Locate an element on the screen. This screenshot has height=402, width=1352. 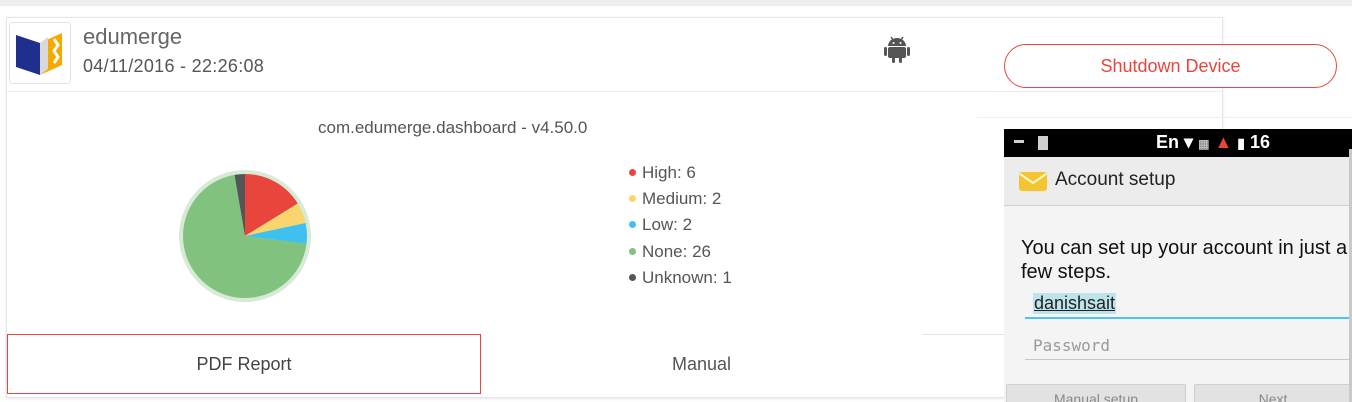
scan-date: 04/11/2016 - 22:26:08 is located at coordinates (174, 66).